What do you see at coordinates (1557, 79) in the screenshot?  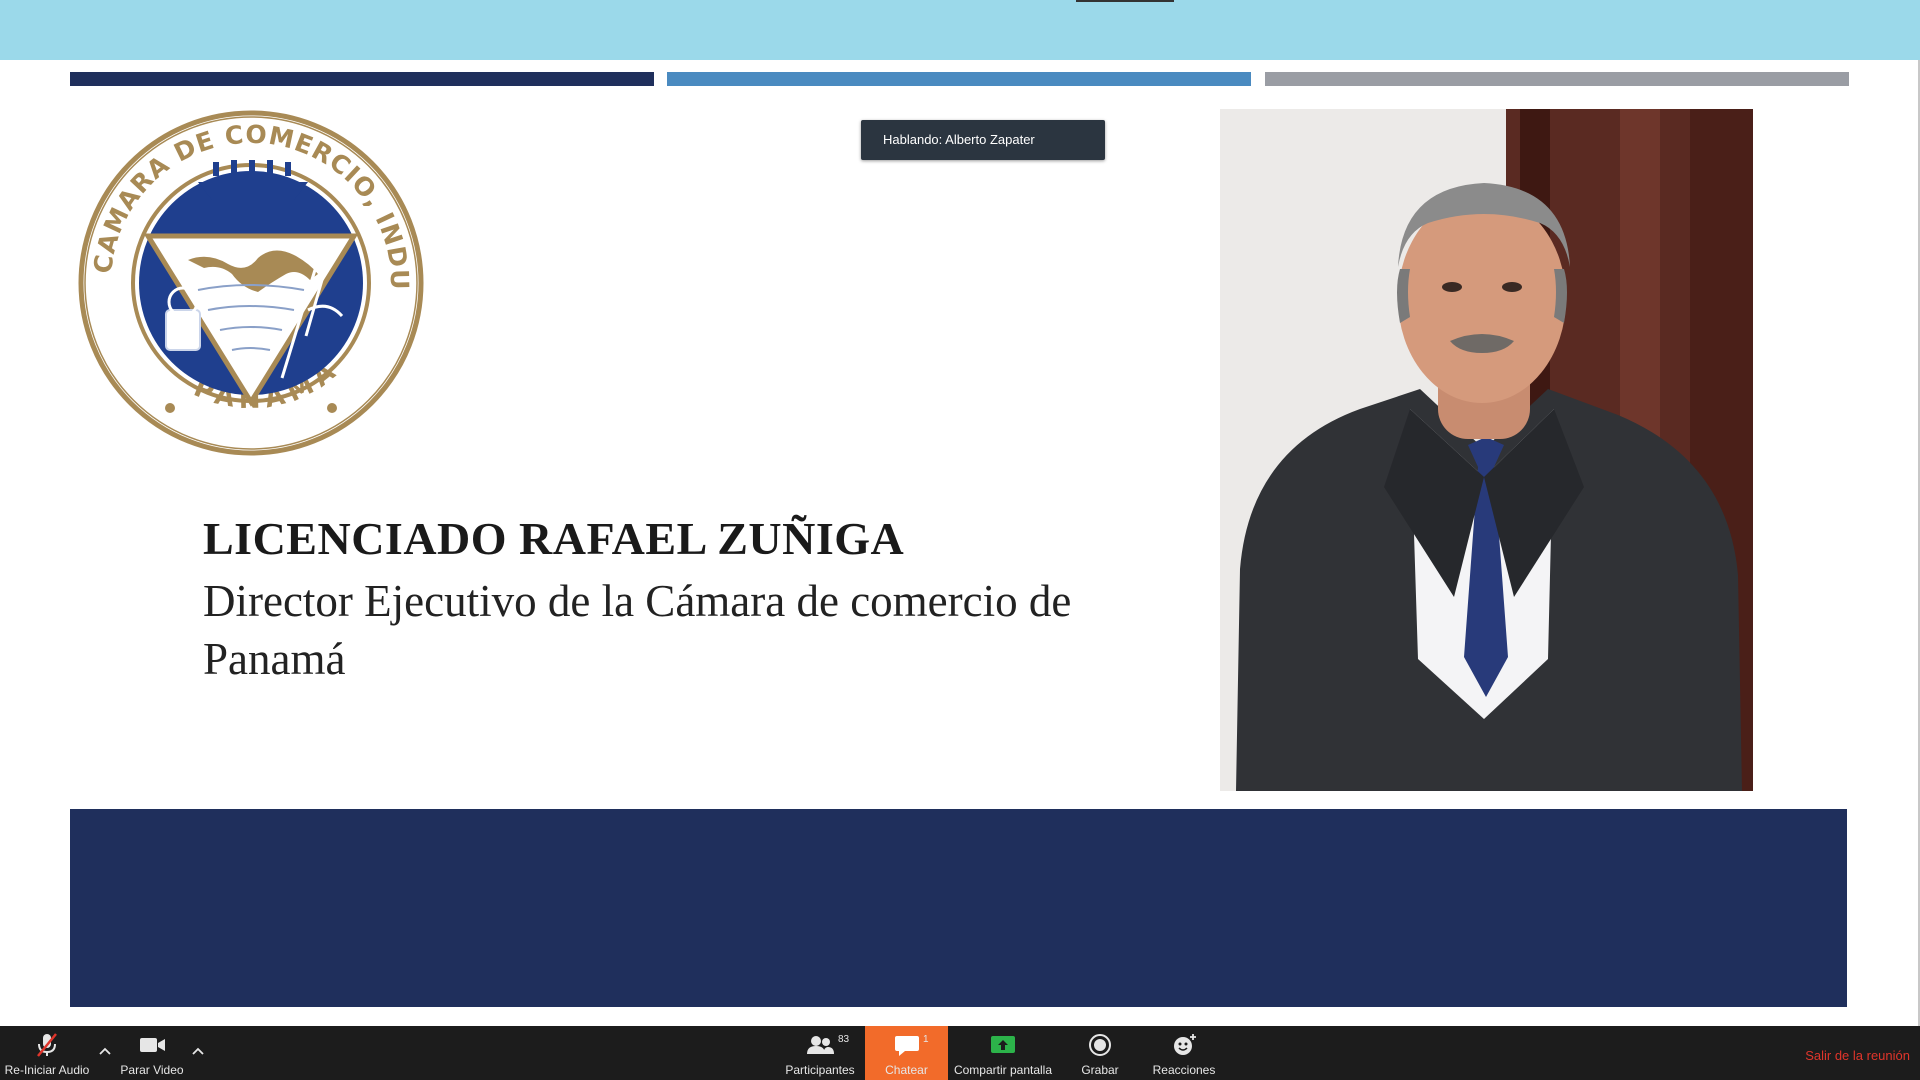 I see `stripe-gray` at bounding box center [1557, 79].